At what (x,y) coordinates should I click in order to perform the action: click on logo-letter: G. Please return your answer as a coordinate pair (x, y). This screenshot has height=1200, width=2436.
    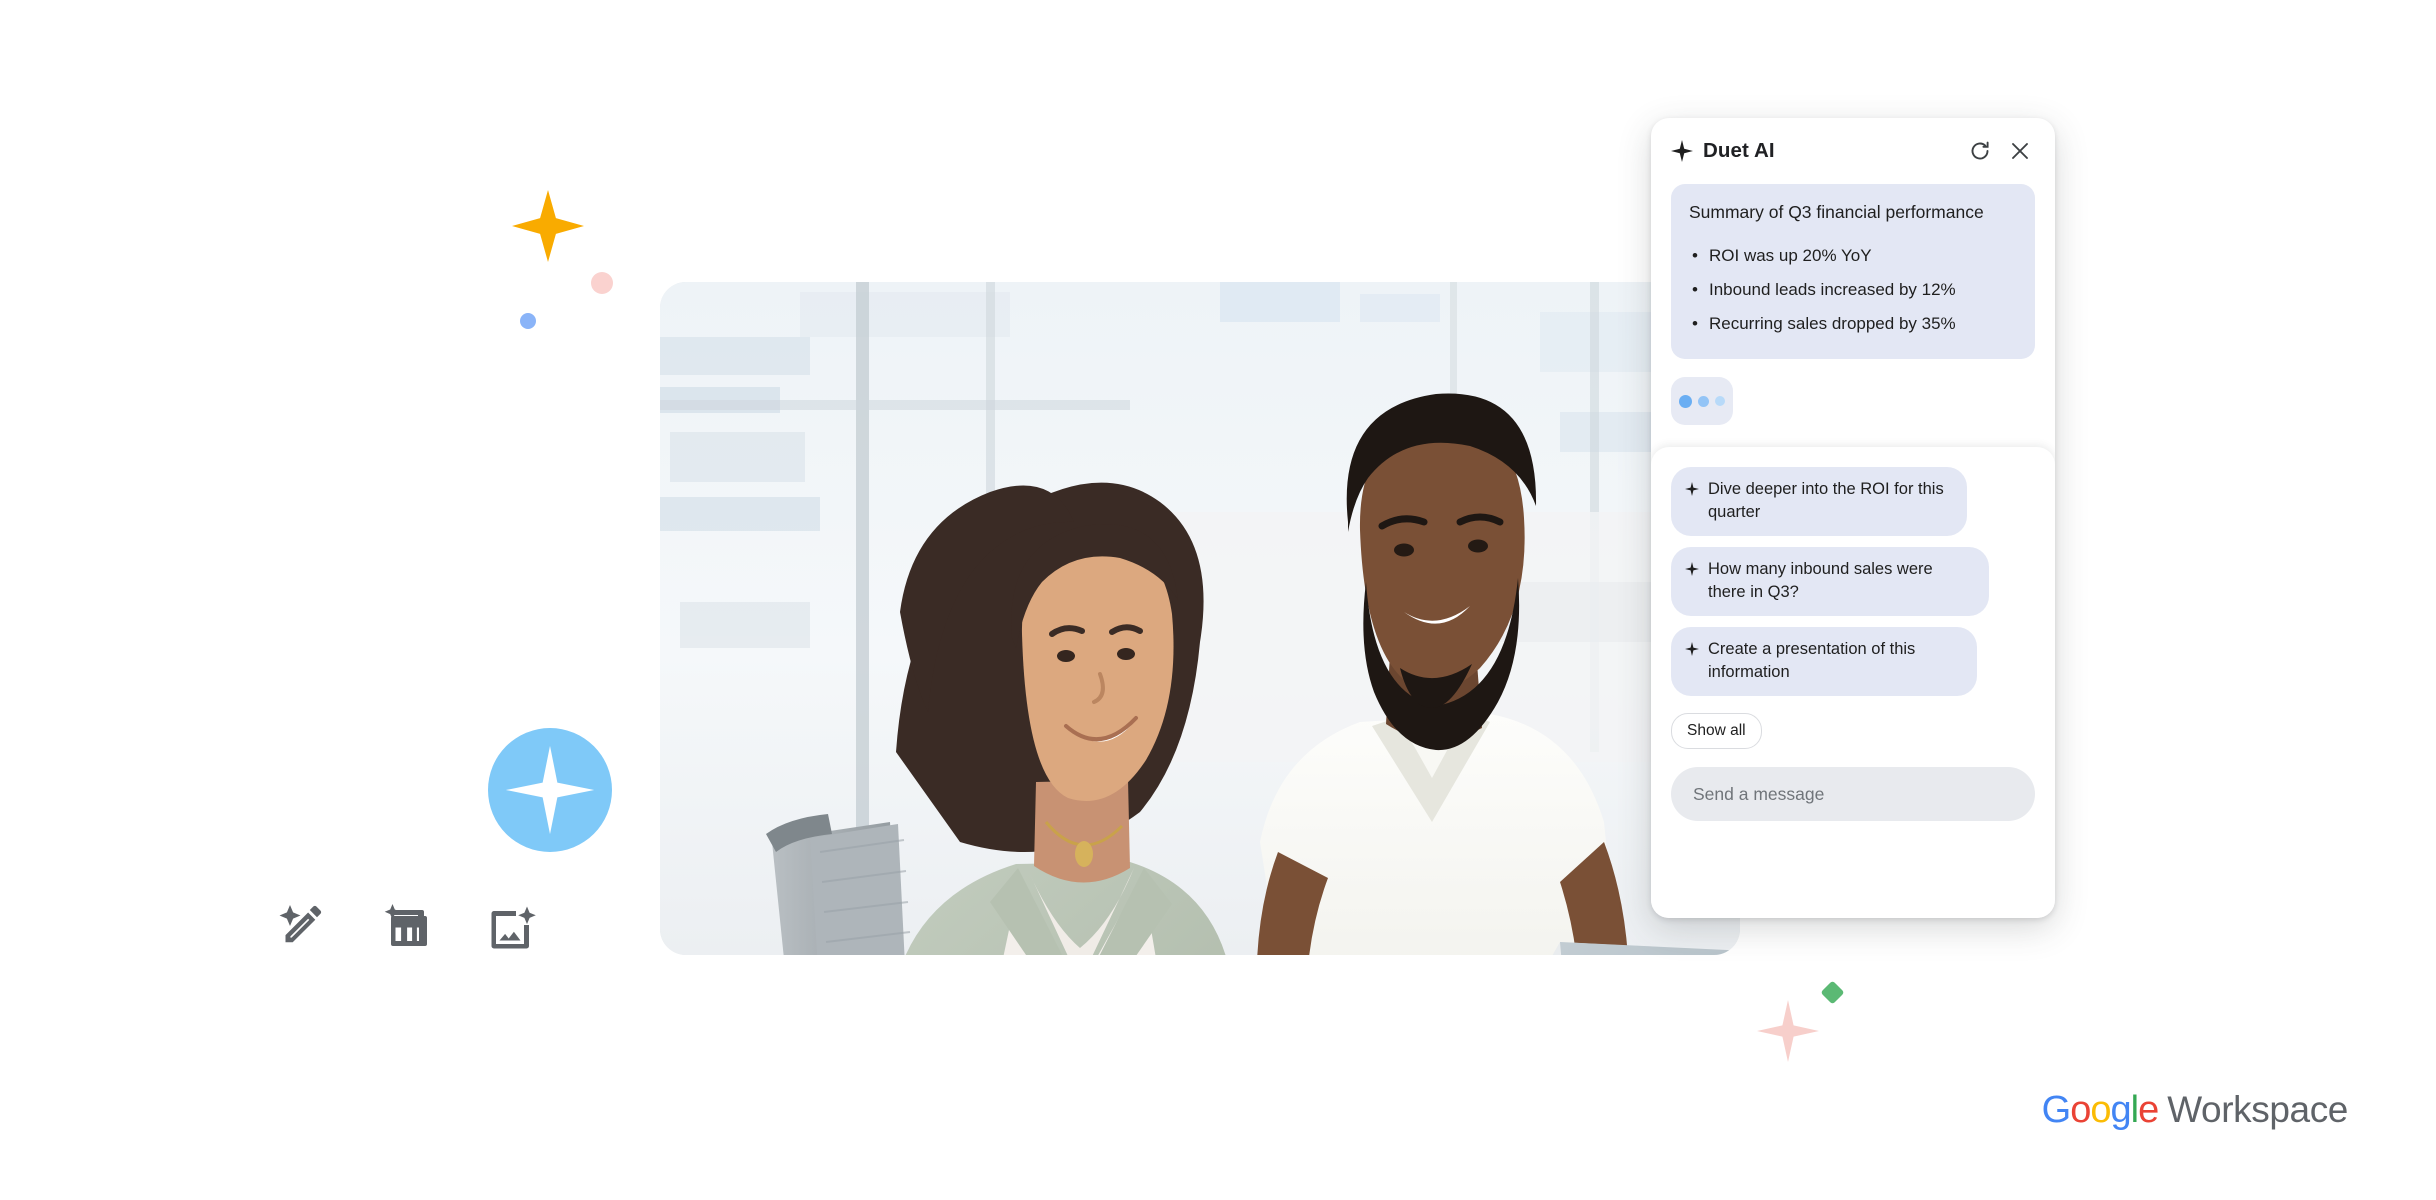
    Looking at the image, I should click on (2056, 1110).